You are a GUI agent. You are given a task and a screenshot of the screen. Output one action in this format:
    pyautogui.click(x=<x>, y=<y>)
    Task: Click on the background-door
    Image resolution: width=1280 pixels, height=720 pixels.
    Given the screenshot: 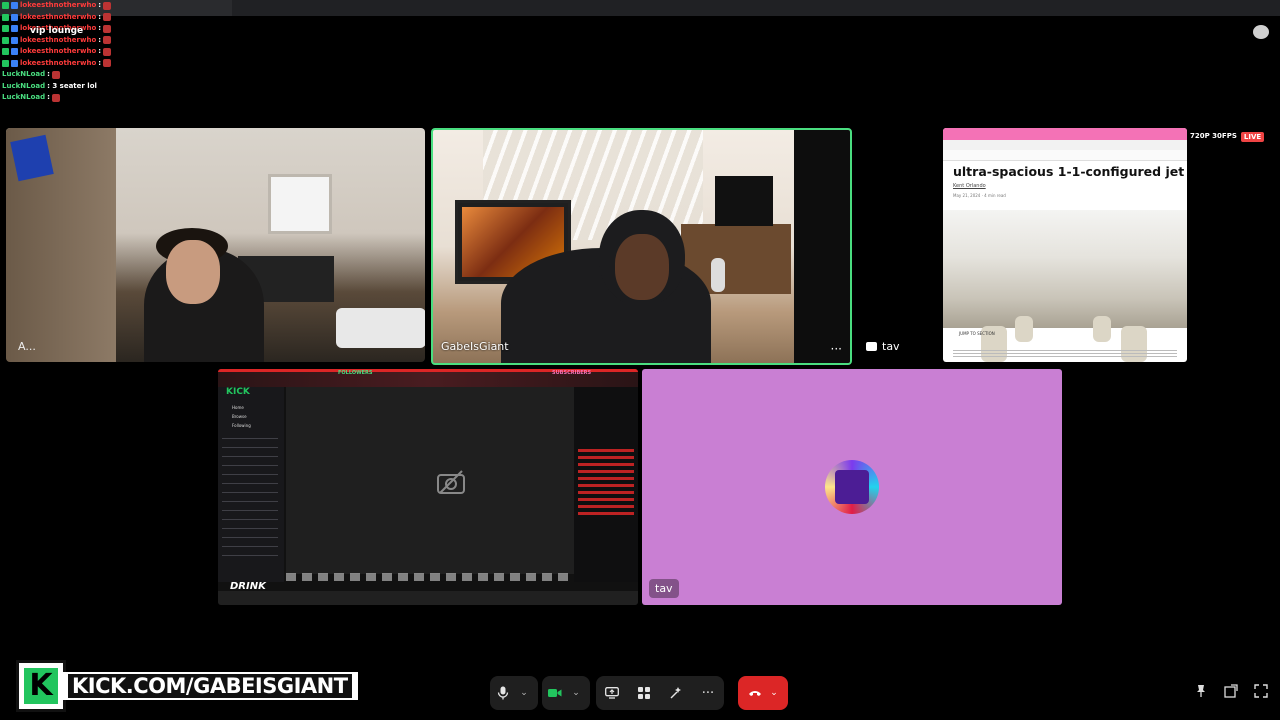 What is the action you would take?
    pyautogui.click(x=822, y=246)
    